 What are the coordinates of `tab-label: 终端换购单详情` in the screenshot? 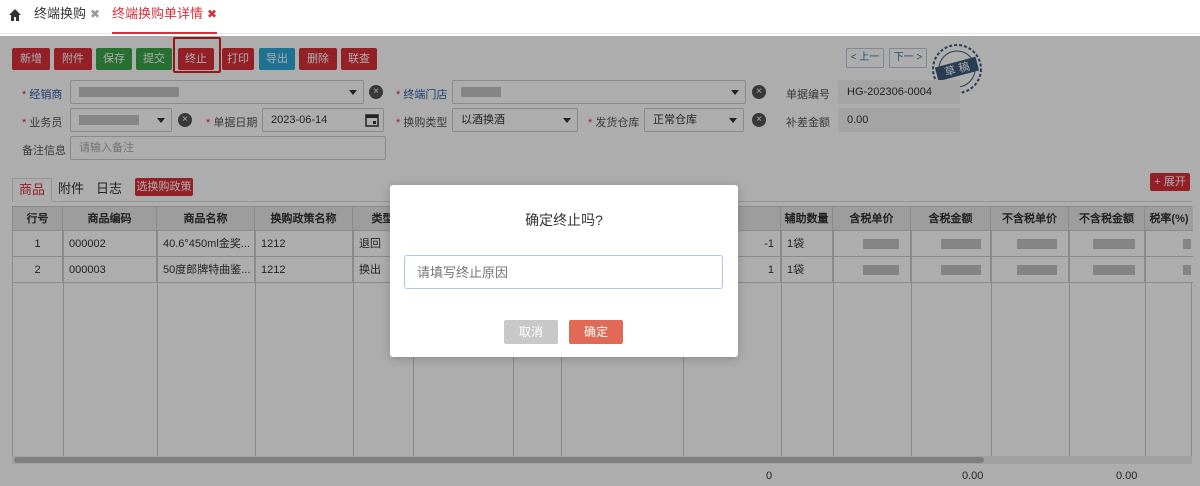 It's located at (158, 13).